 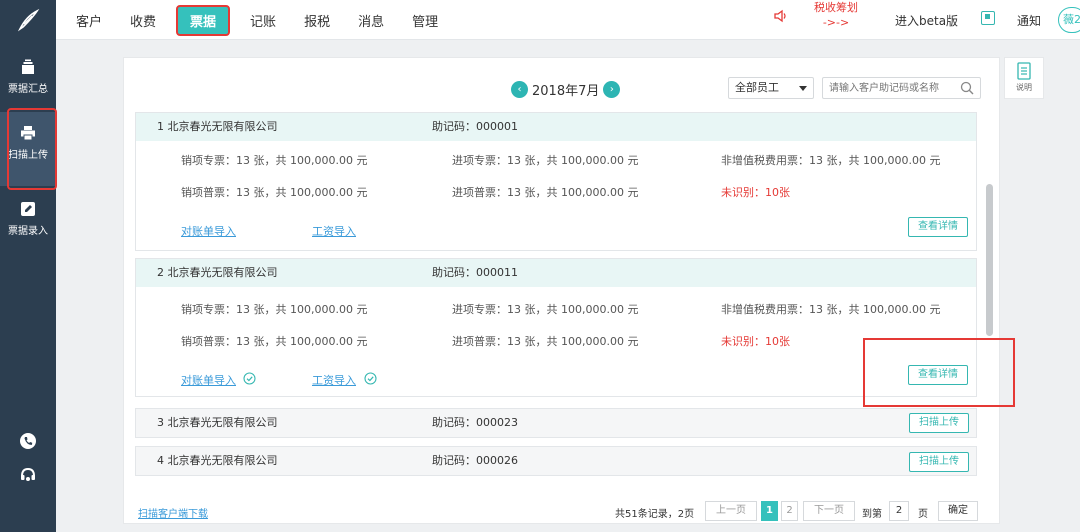 I want to click on nav-billing: 收费, so click(x=143, y=20).